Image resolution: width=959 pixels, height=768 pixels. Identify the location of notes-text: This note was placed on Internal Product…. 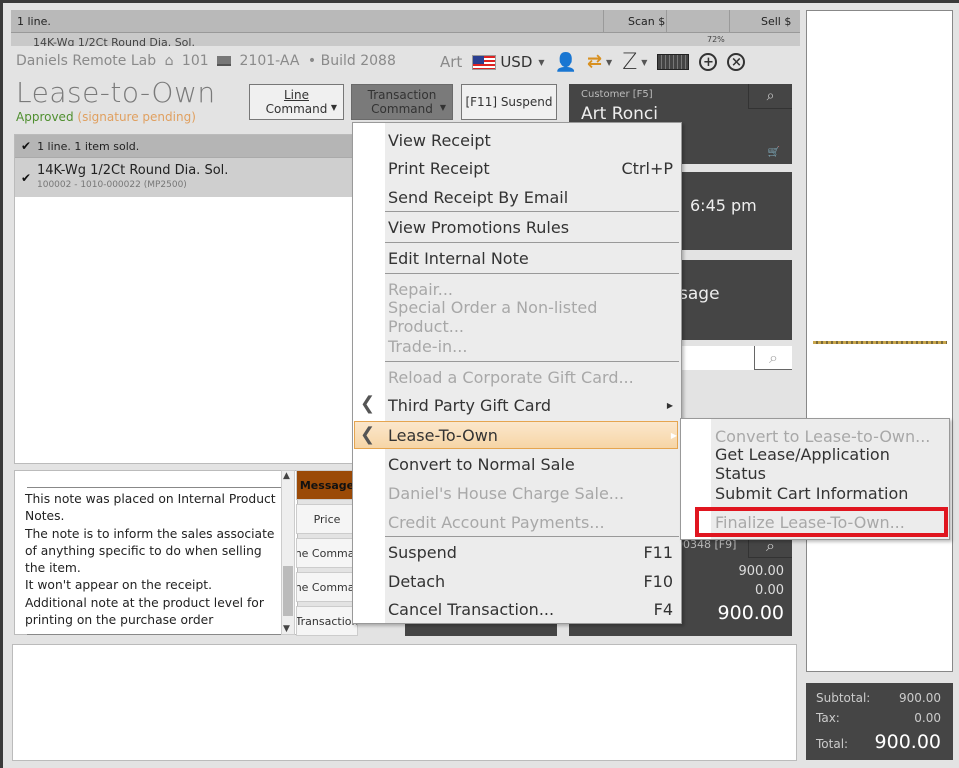
(150, 560).